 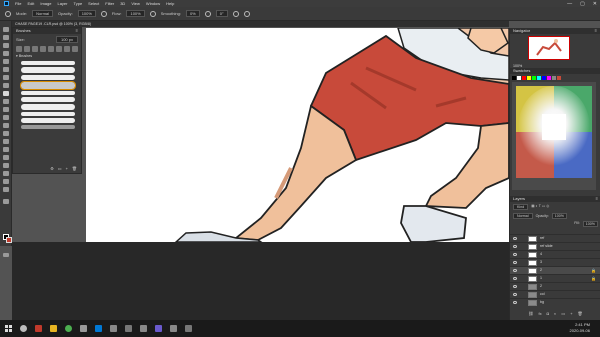 What do you see at coordinates (6, 189) in the screenshot?
I see `zoom-tool-icon` at bounding box center [6, 189].